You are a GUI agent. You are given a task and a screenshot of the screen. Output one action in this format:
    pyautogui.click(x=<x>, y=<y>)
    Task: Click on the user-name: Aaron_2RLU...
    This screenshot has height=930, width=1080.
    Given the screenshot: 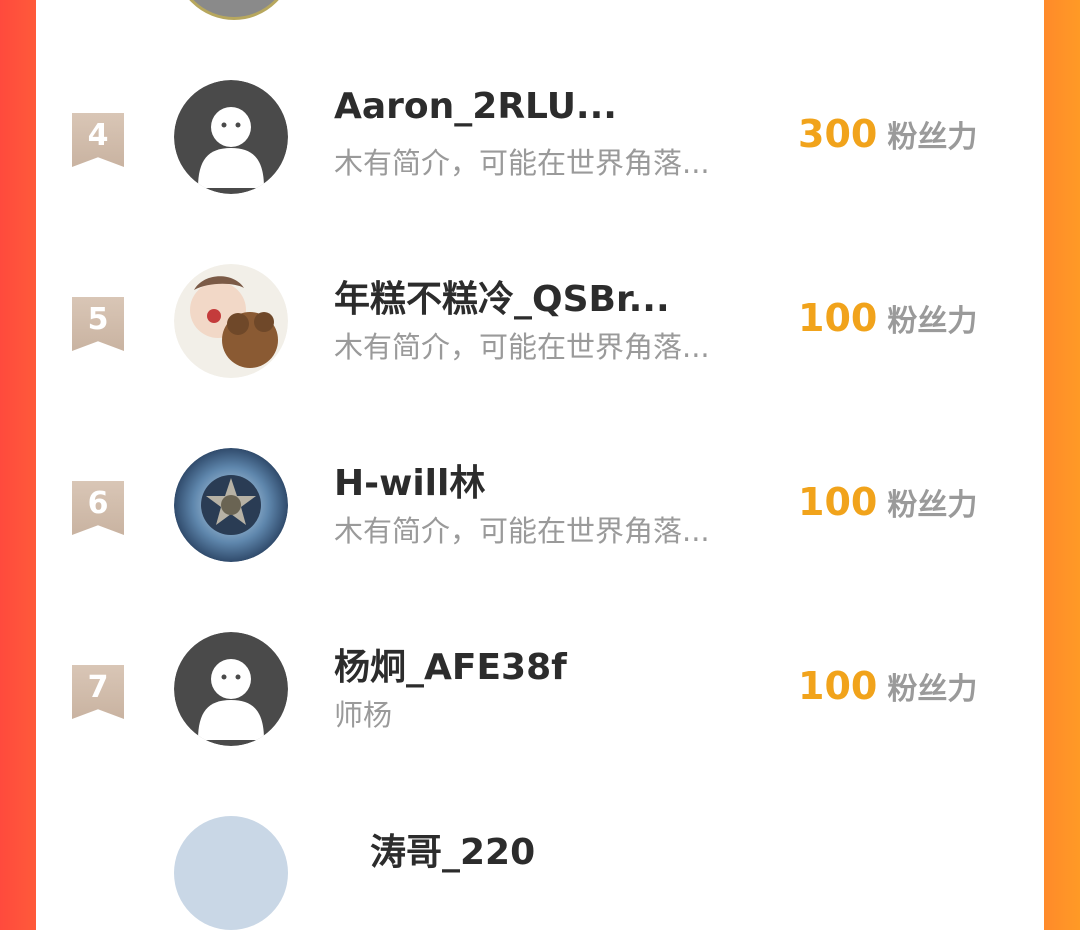 What is the action you would take?
    pyautogui.click(x=554, y=106)
    